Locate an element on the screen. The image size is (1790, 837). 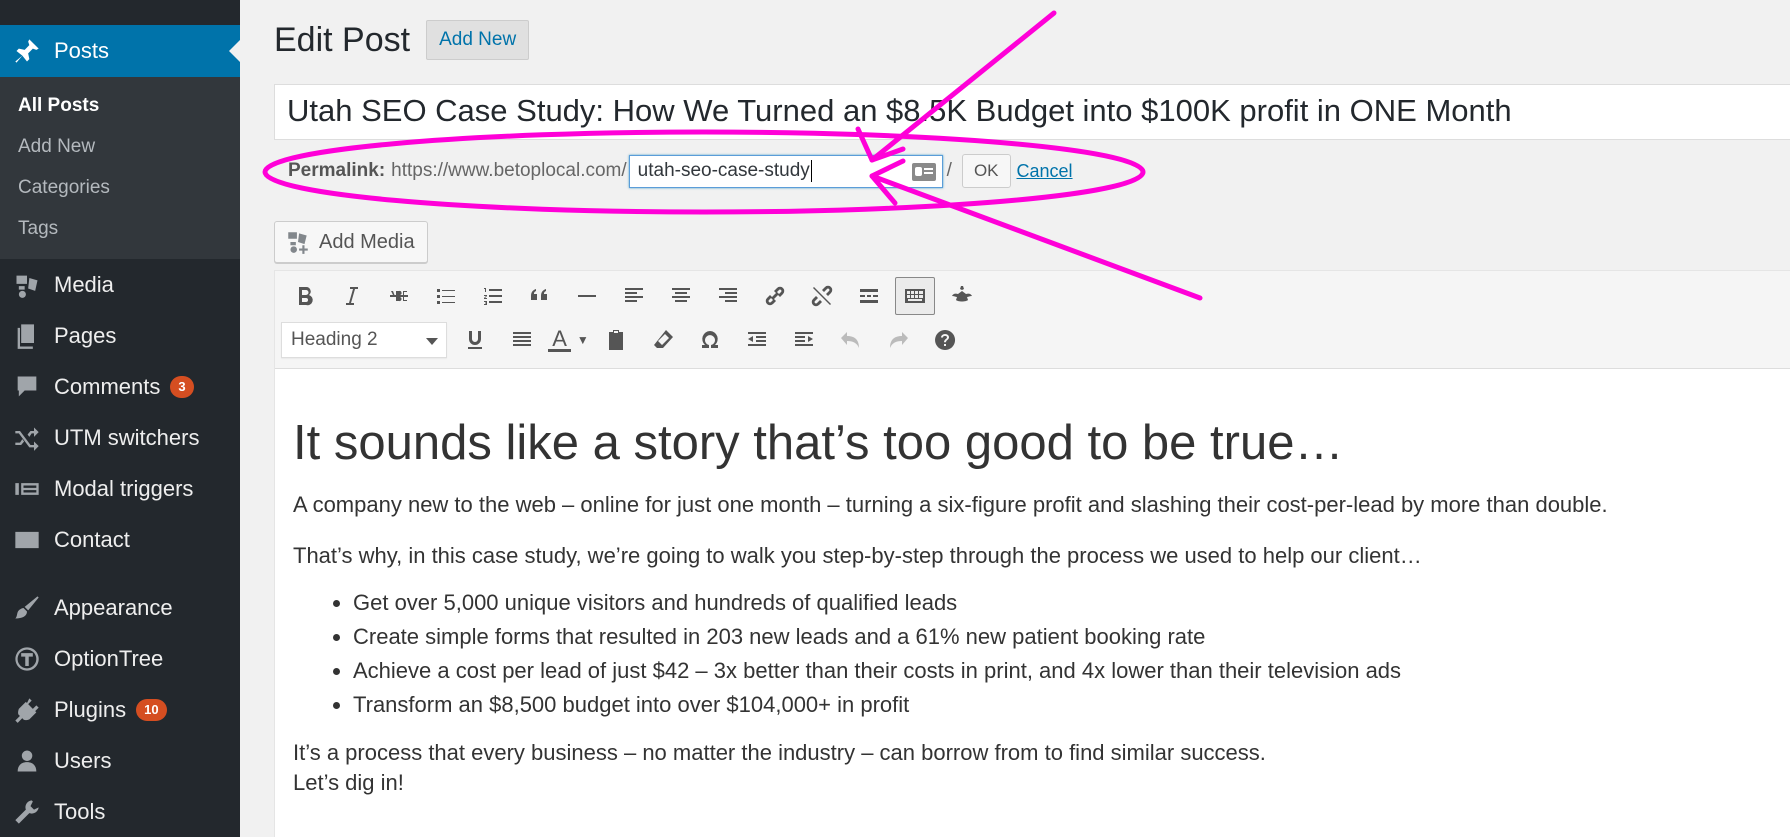
pages-icon is located at coordinates (27, 336).